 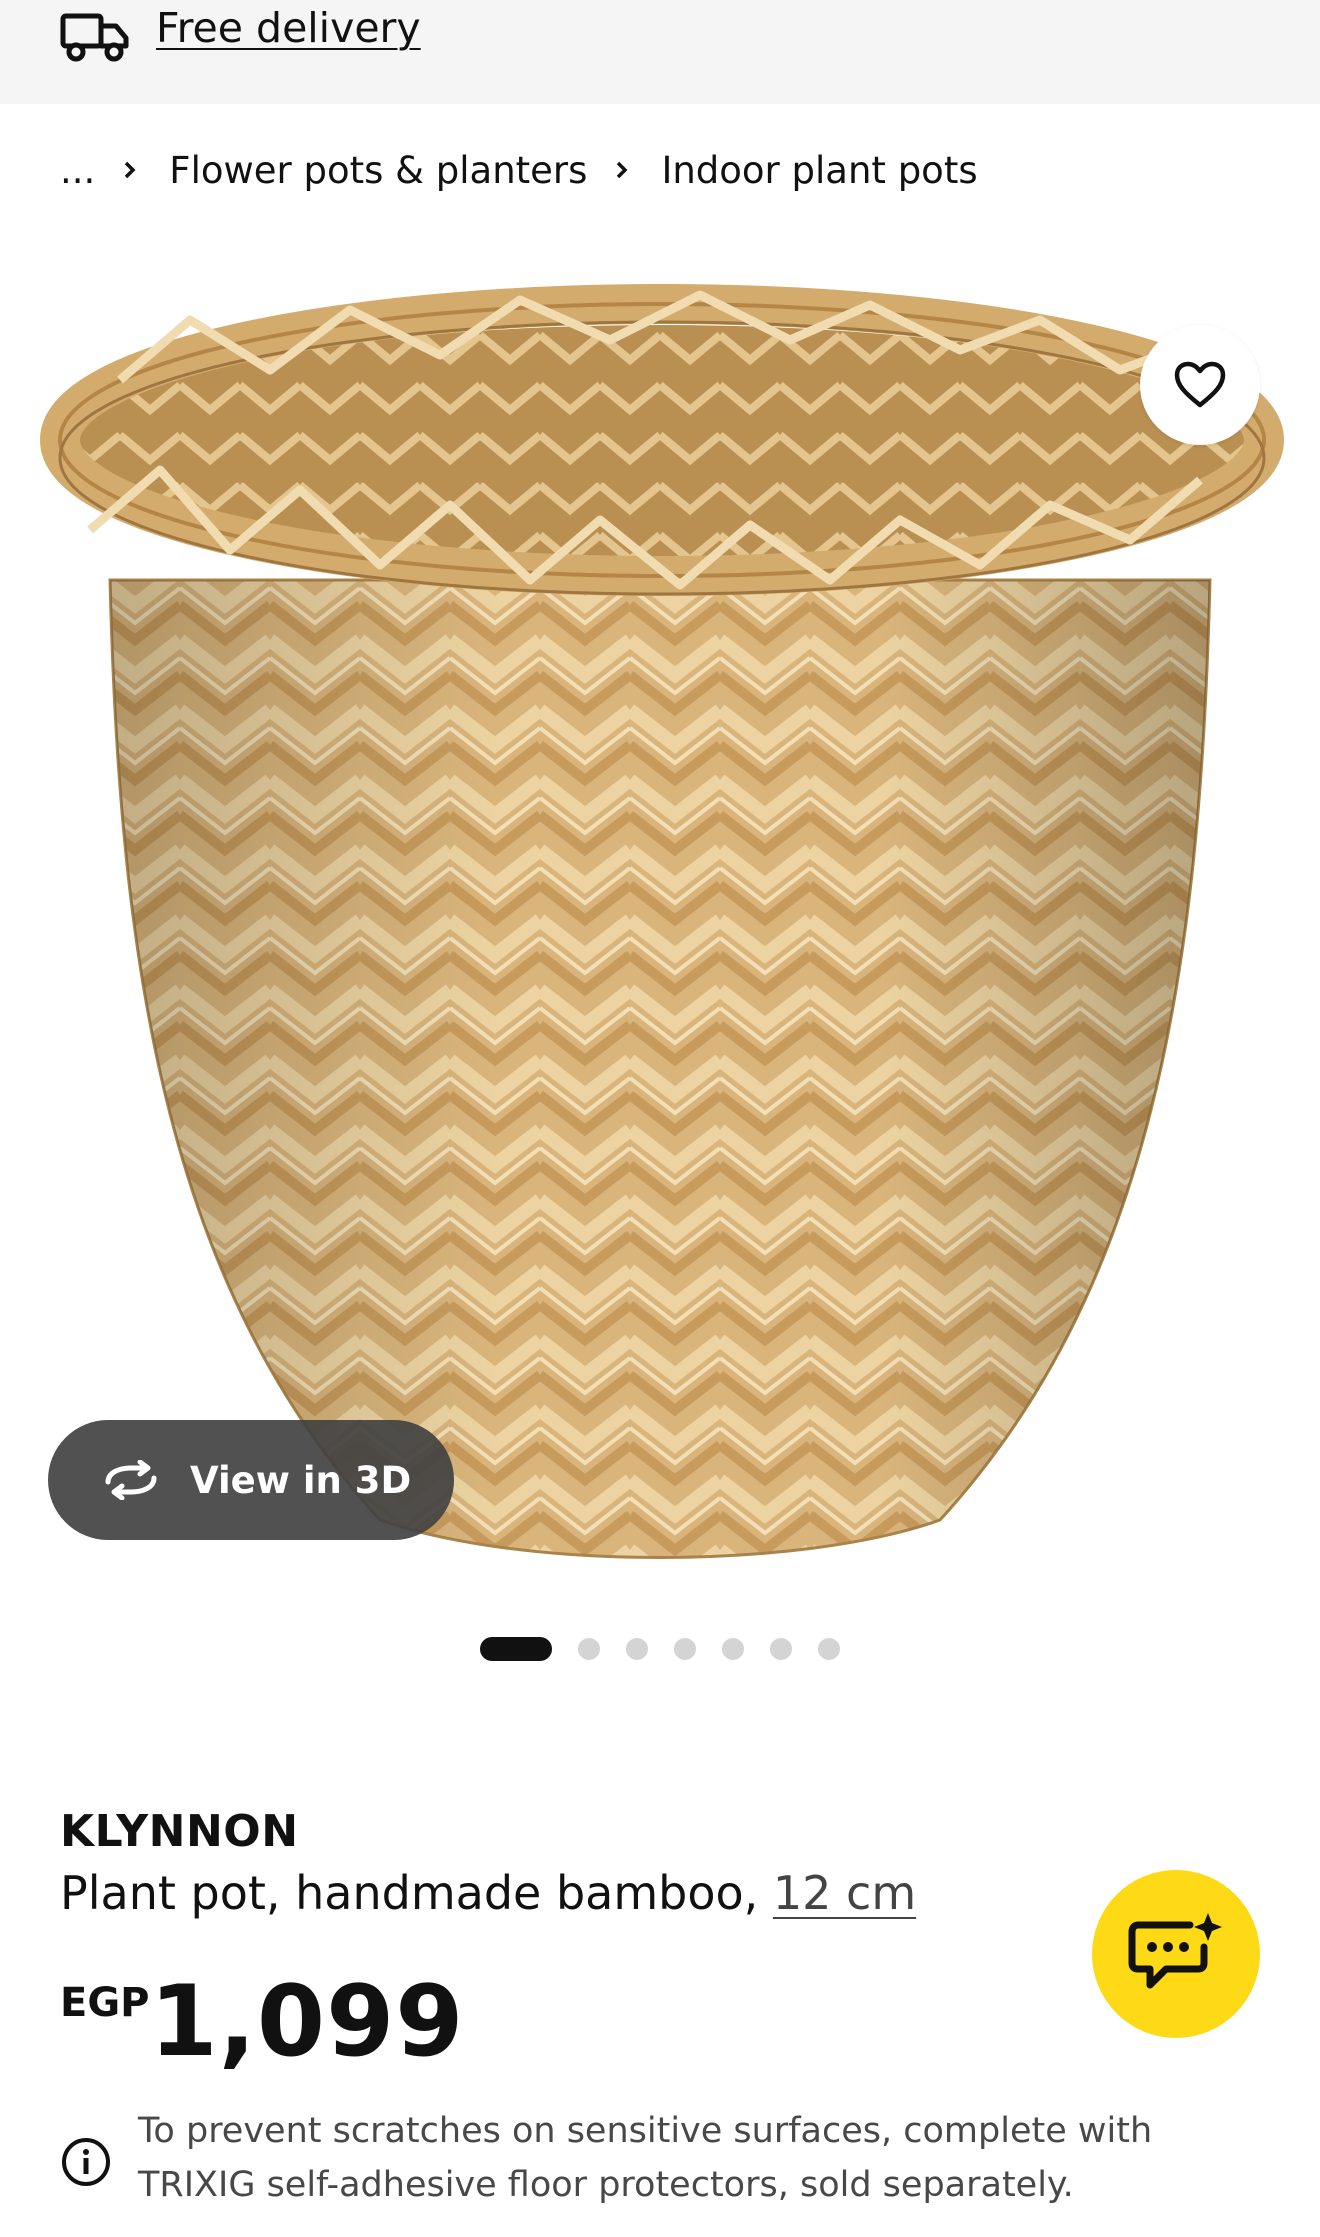 I want to click on product-price: EGP1,099, so click(x=262, y=2022).